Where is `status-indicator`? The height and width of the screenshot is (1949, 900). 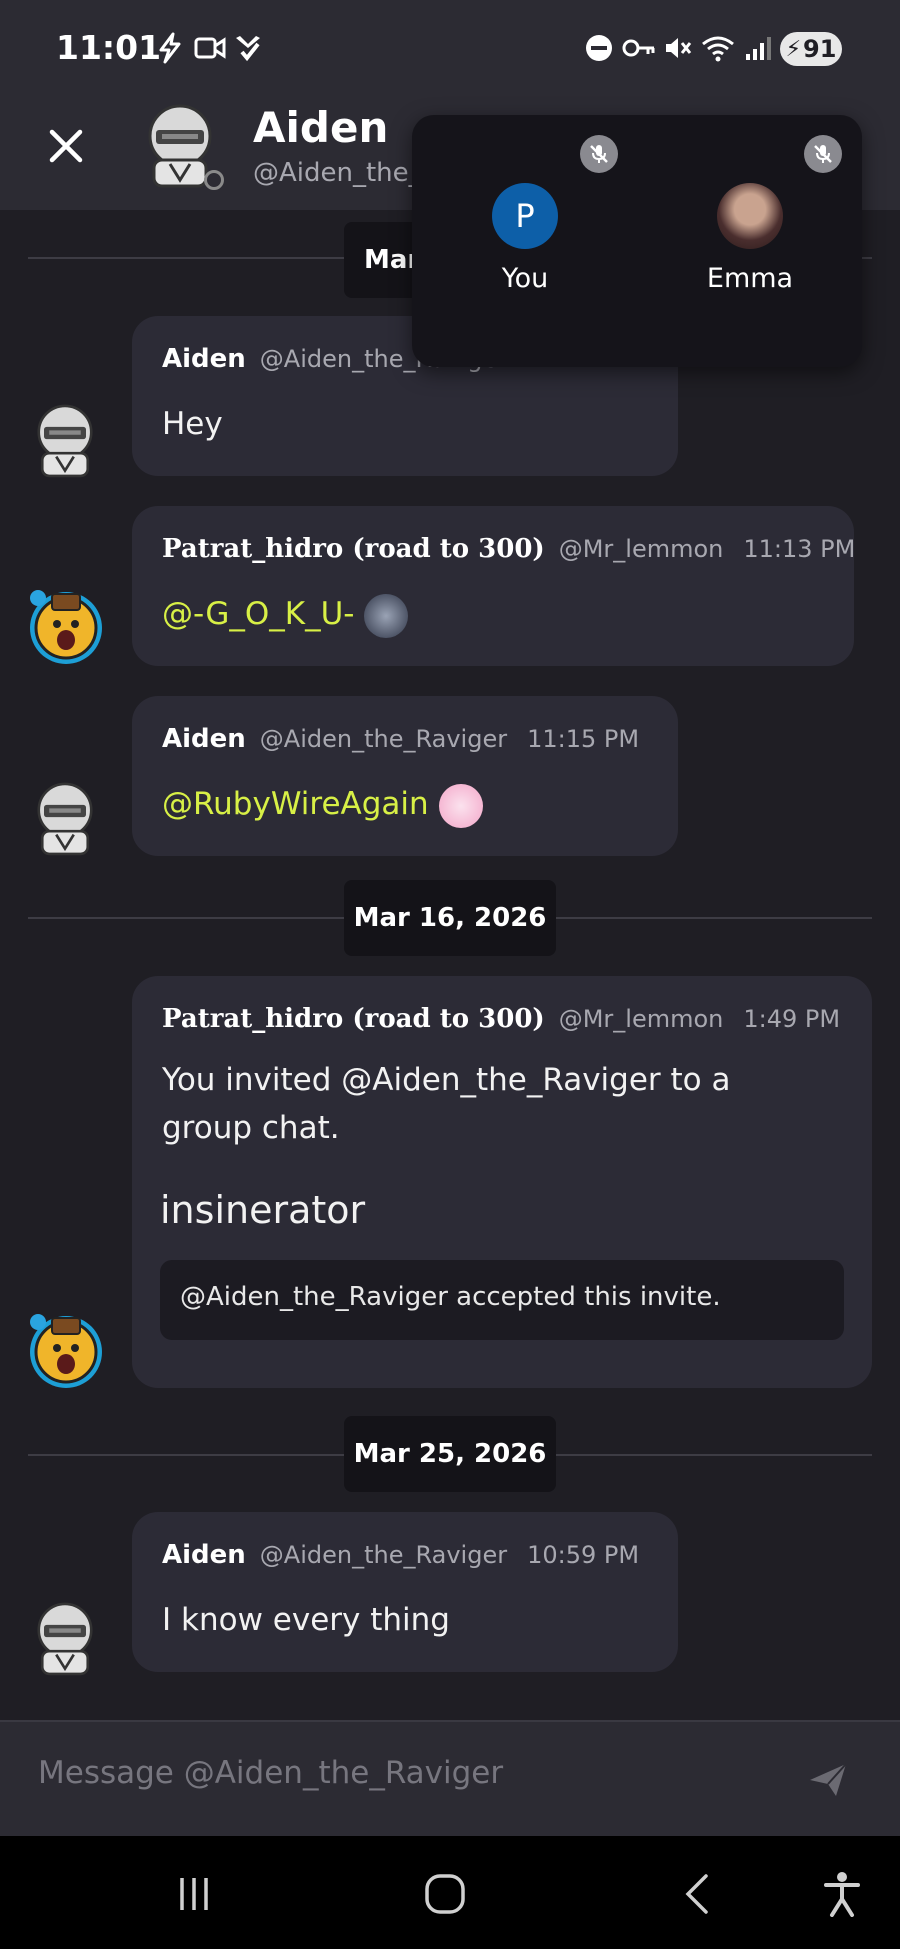
status-indicator is located at coordinates (214, 180).